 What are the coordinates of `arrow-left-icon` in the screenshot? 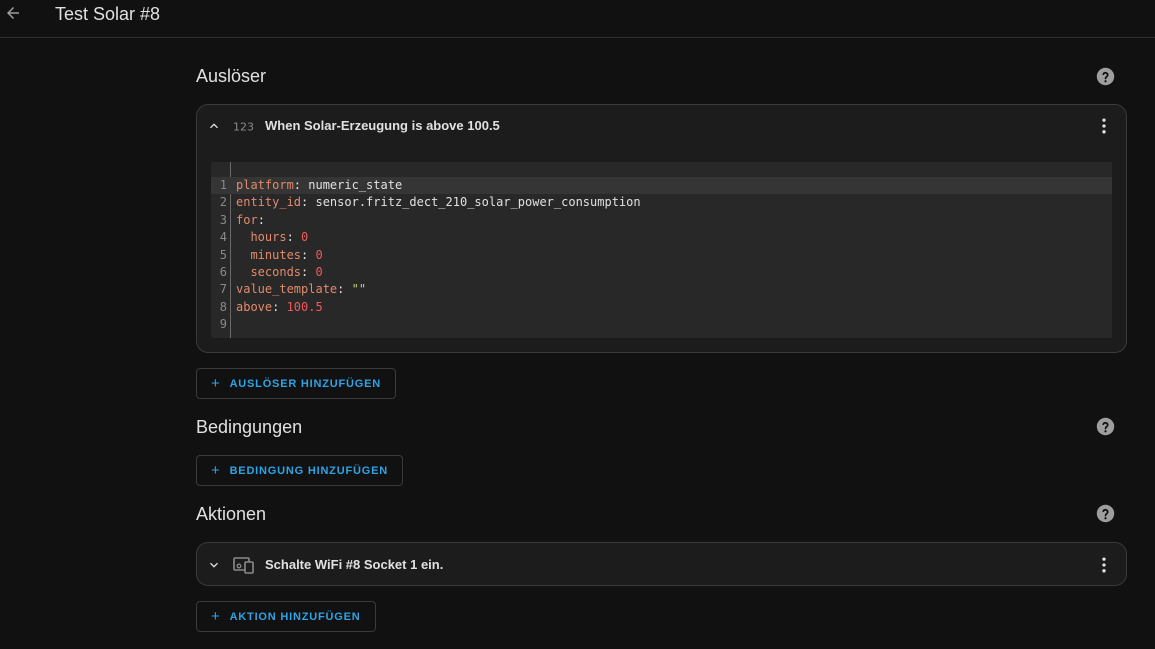 It's located at (13, 13).